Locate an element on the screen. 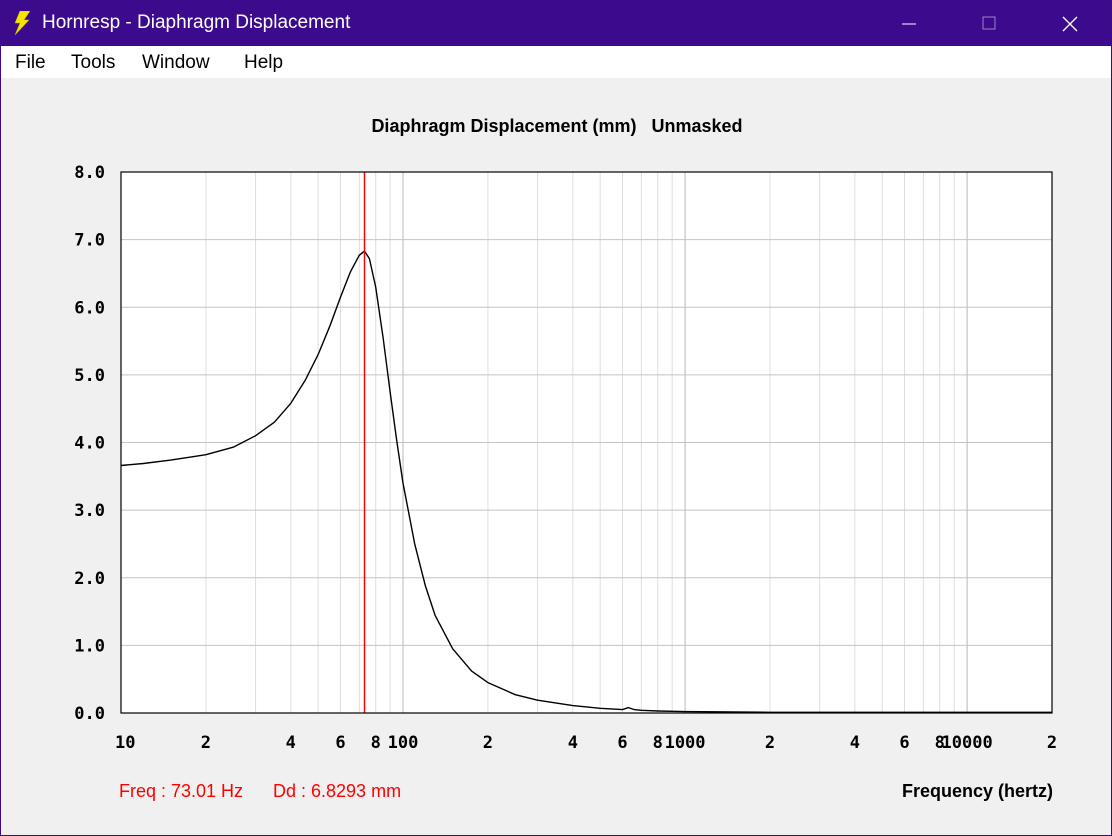  displacement-readout: Dd : 6.8293 mm is located at coordinates (337, 791).